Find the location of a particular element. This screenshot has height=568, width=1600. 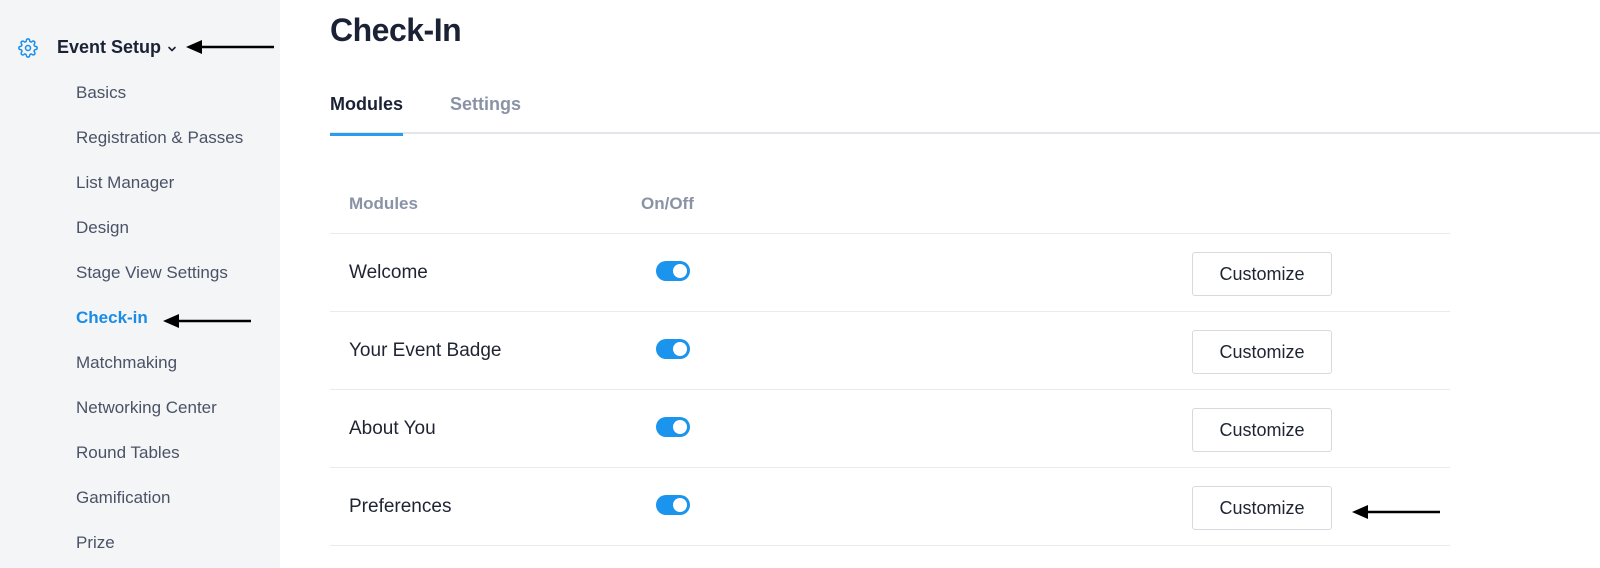

column-header-modules: Modules is located at coordinates (383, 203).